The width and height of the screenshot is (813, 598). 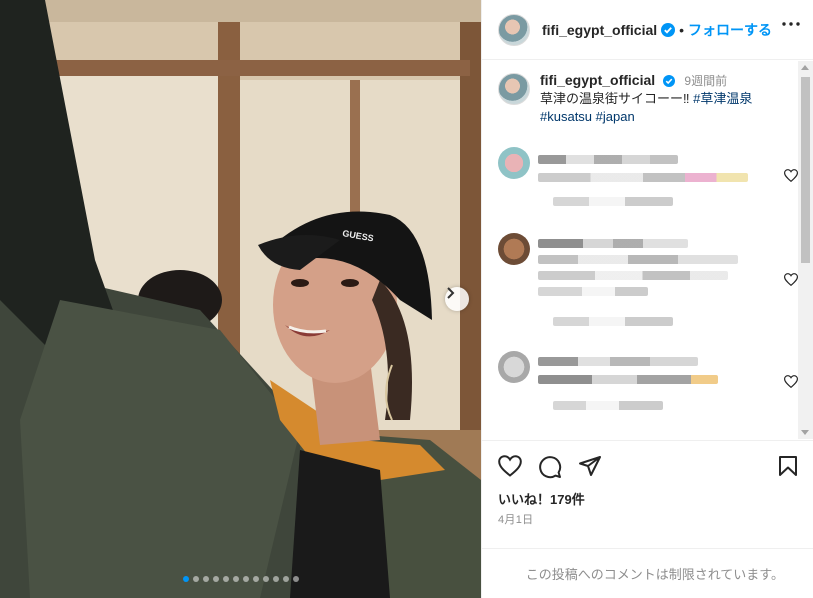 I want to click on comments-scrollbar, so click(x=805, y=250).